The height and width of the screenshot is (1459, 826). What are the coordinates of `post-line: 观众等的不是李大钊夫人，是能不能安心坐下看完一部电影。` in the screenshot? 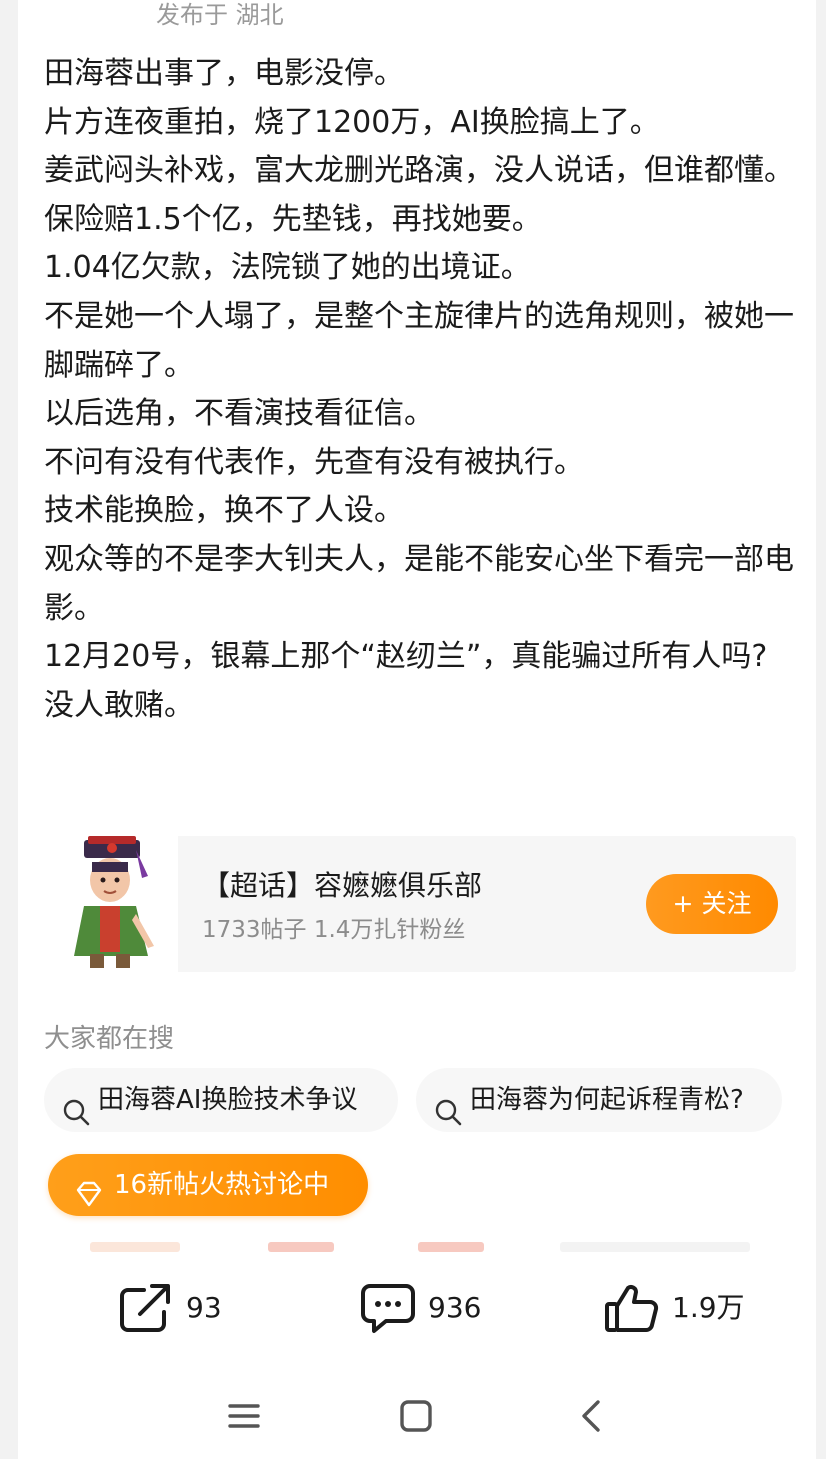 It's located at (419, 583).